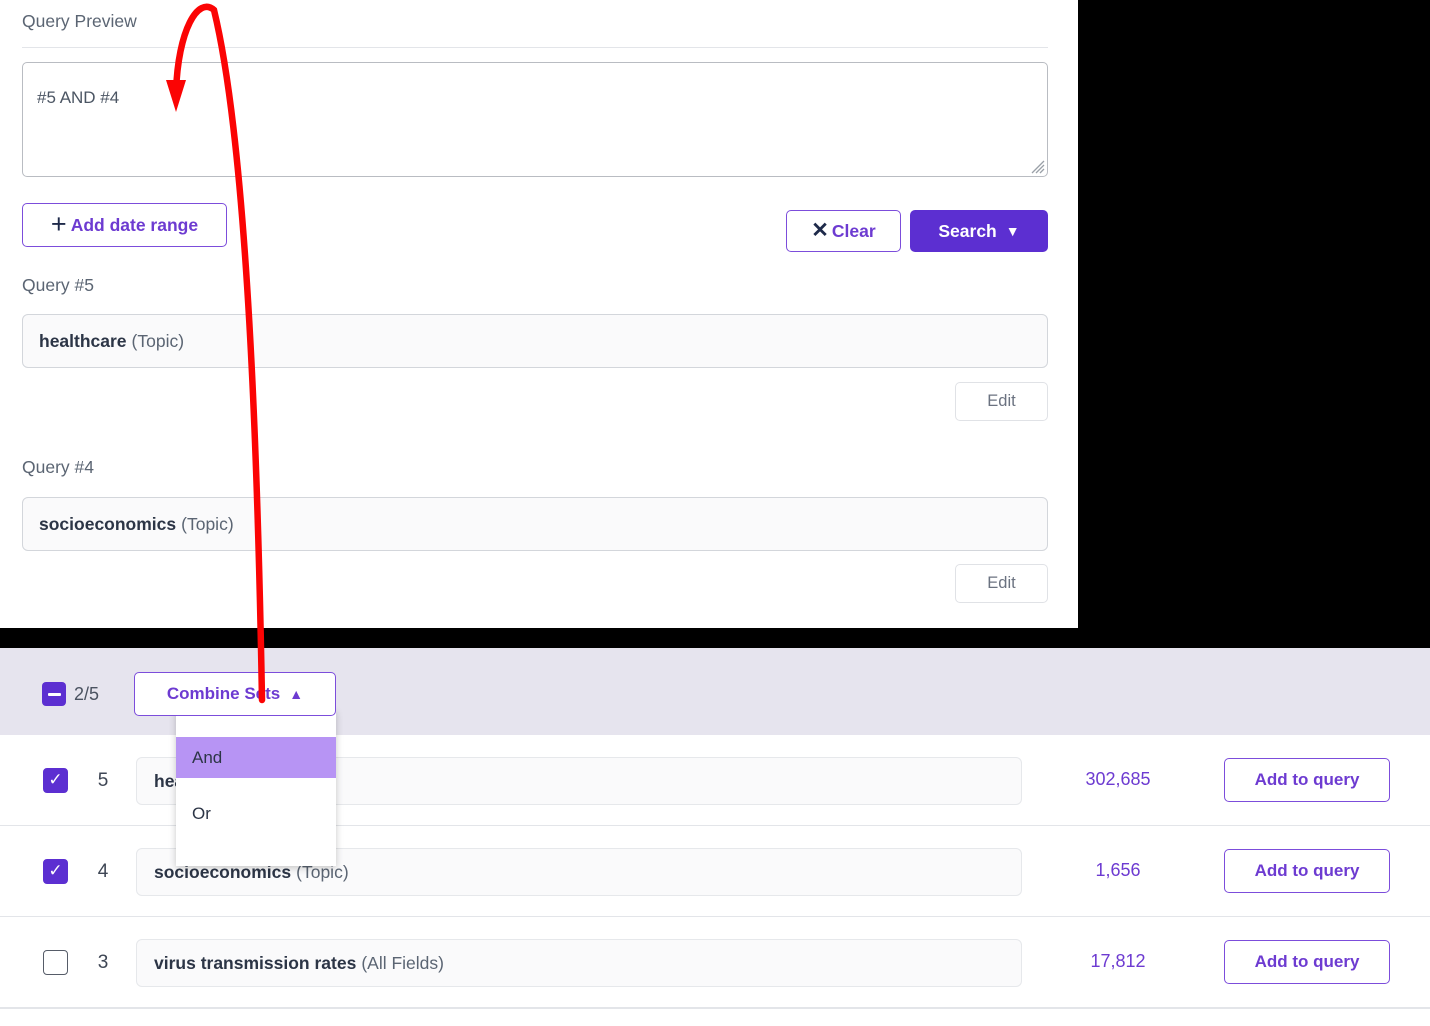 This screenshot has height=1026, width=1430. I want to click on add-date-range-button: + Add date range, so click(124, 225).